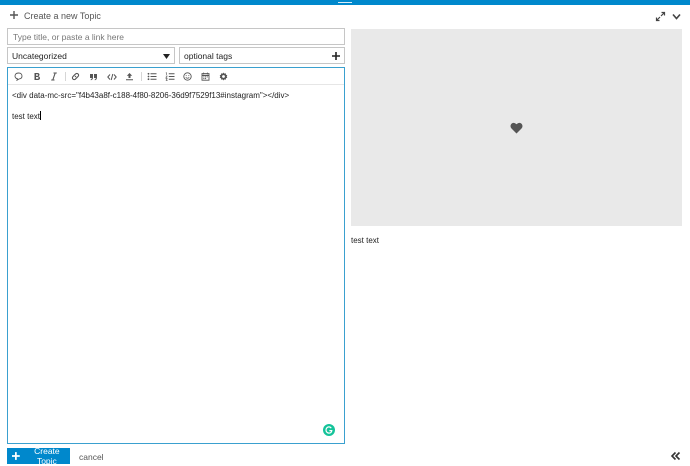 The image size is (690, 466). I want to click on resize-grip, so click(345, 2).